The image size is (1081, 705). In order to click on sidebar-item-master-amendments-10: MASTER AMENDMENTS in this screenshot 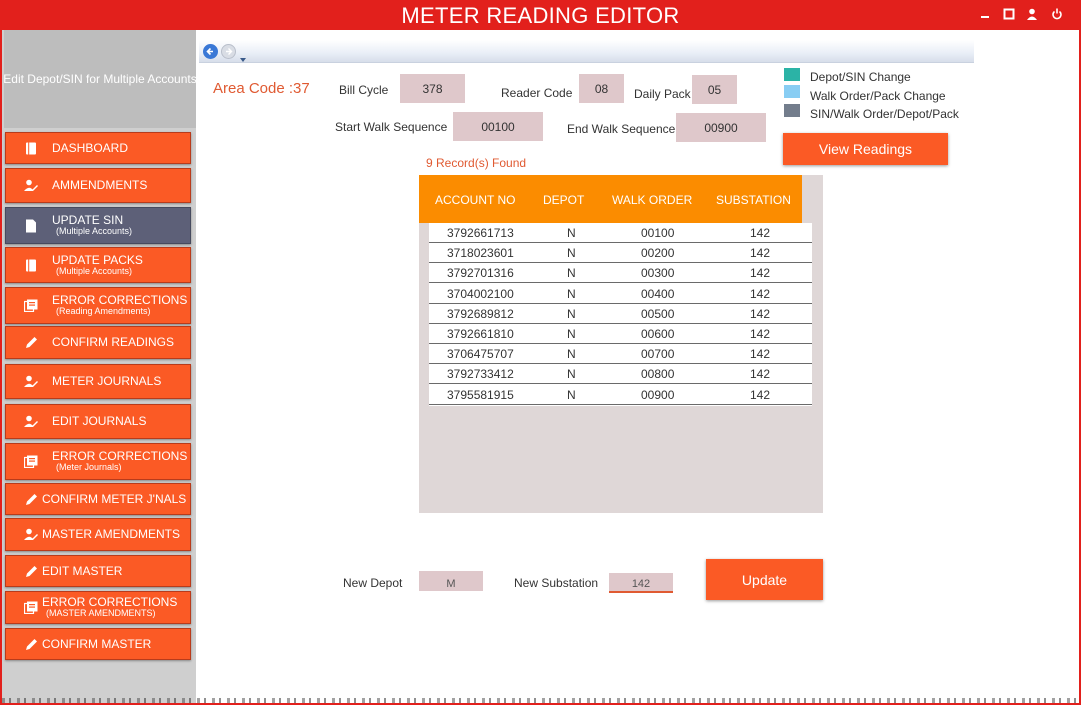, I will do `click(98, 534)`.